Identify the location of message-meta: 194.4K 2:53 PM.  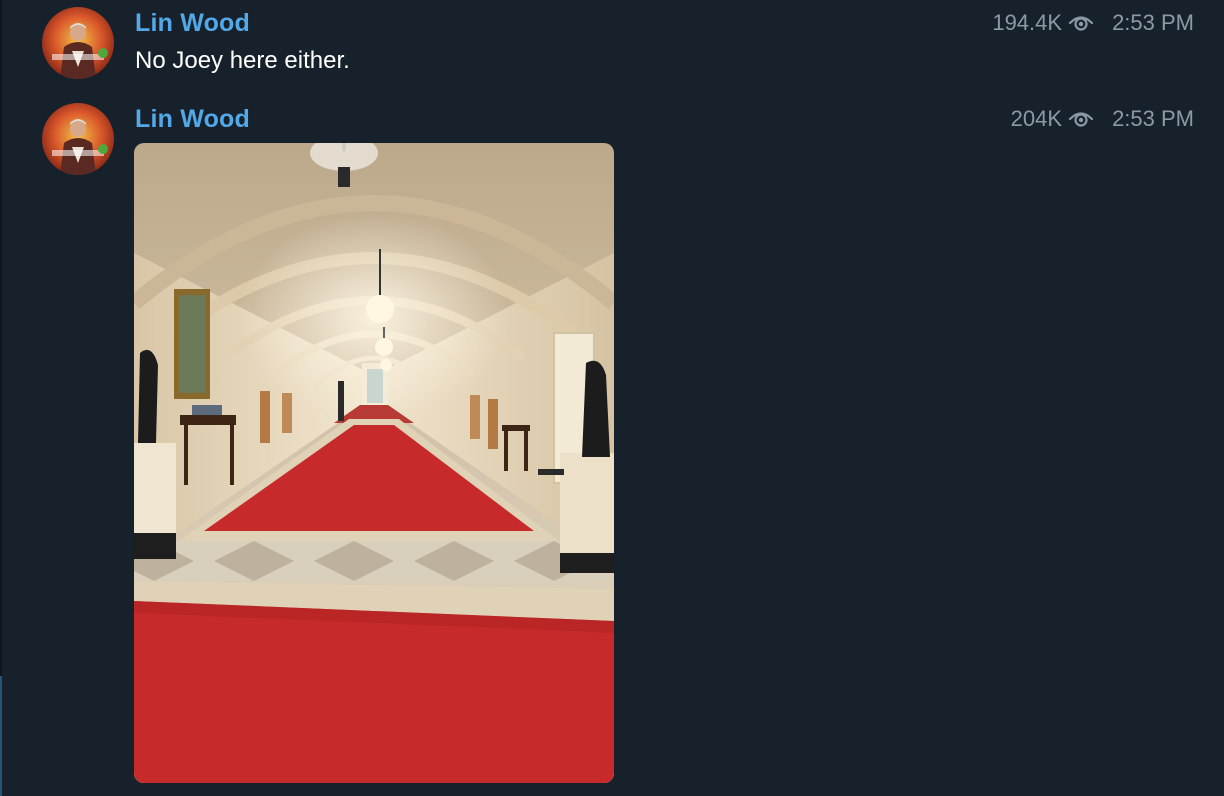
(1093, 23).